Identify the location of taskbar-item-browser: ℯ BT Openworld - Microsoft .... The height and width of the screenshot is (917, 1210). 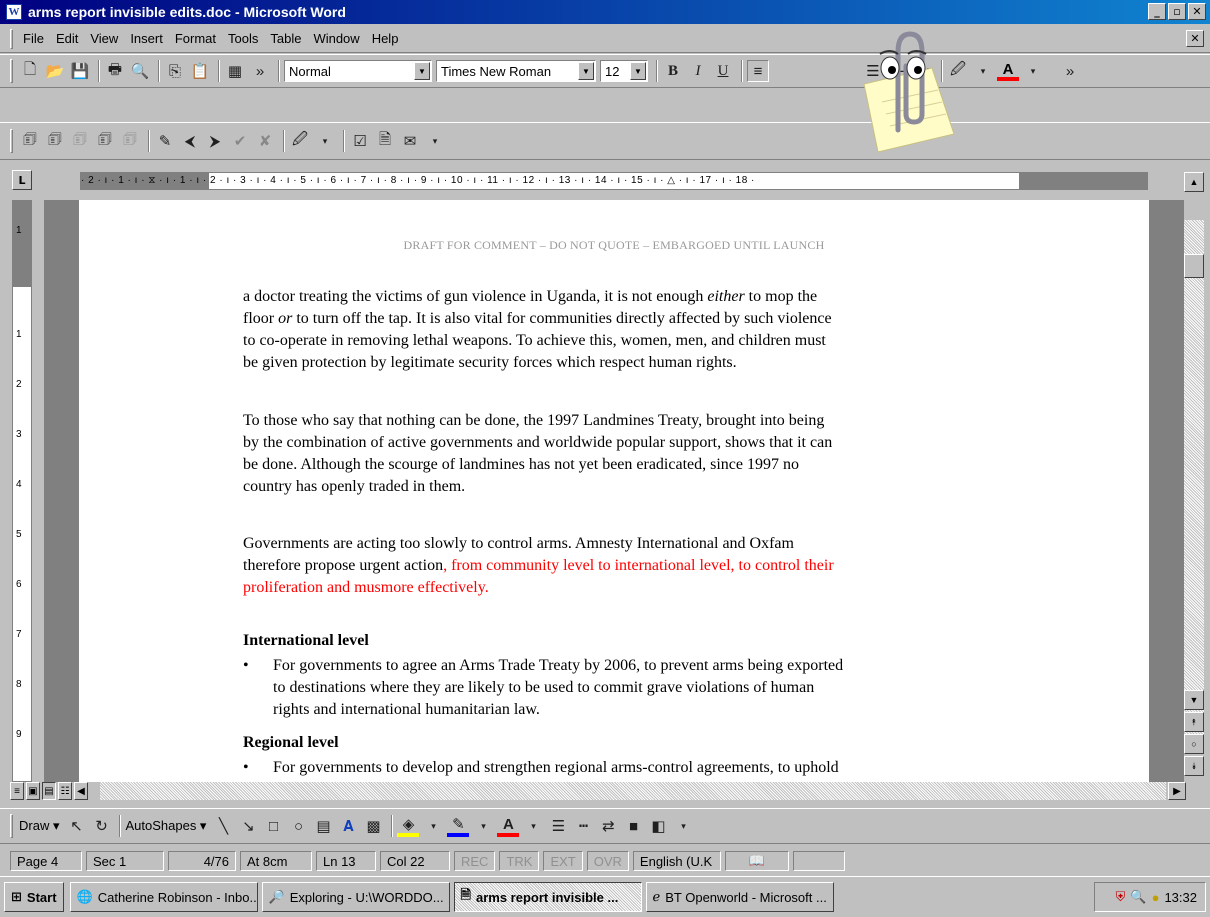
(739, 897).